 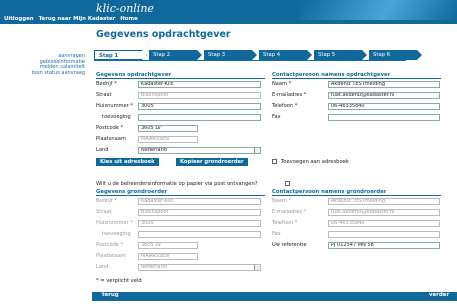 What do you see at coordinates (282, 201) in the screenshot?
I see `g-label-naam: Naam *` at bounding box center [282, 201].